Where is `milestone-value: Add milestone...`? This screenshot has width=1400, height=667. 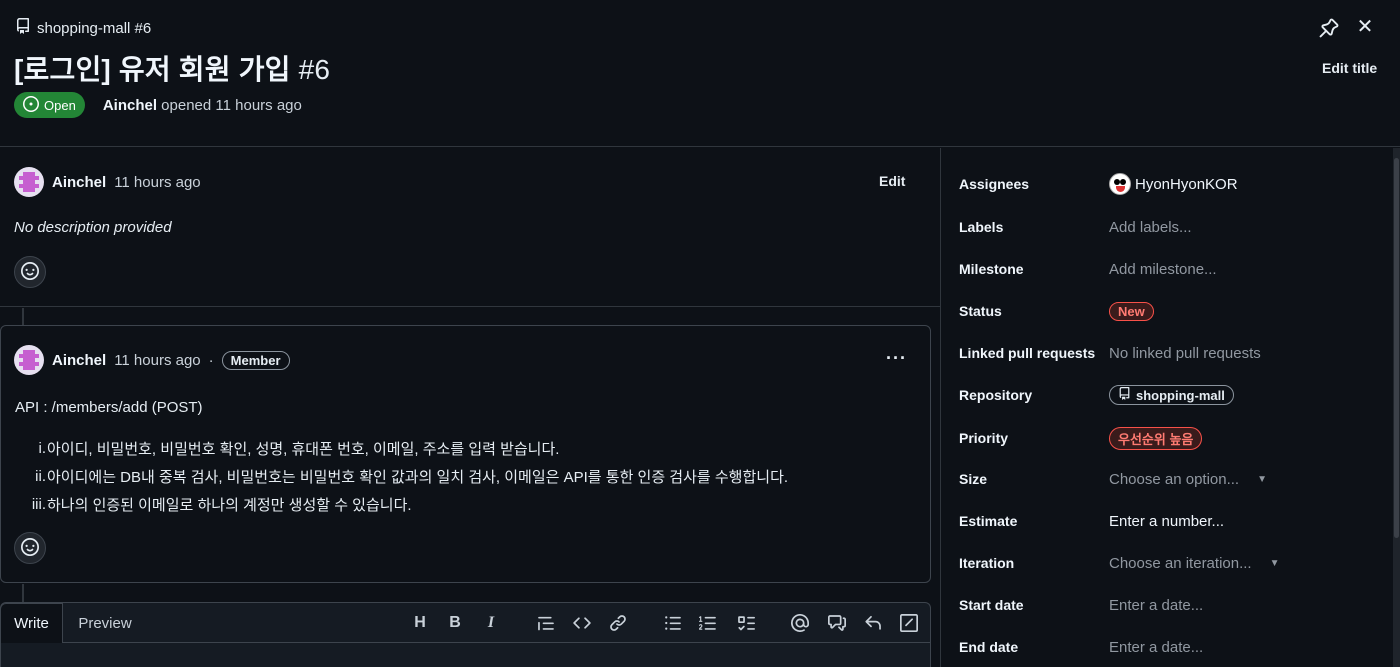
milestone-value: Add milestone... is located at coordinates (1163, 269).